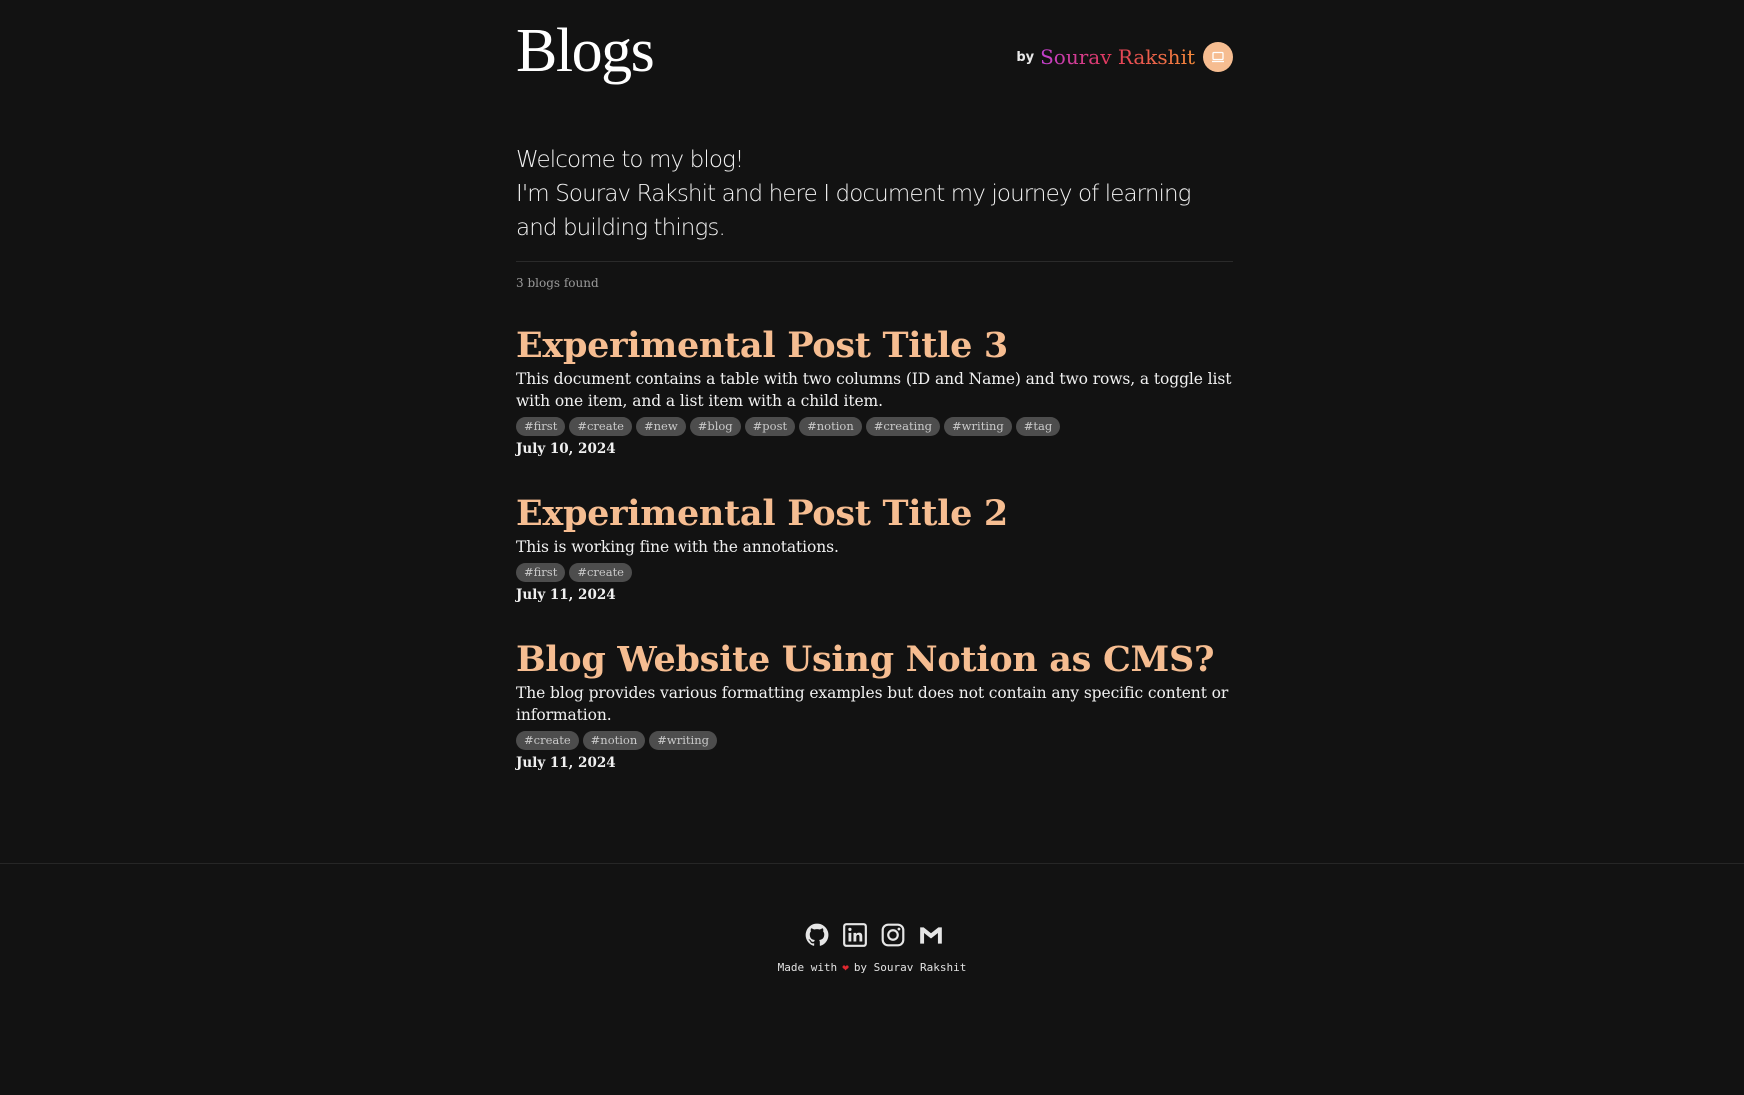 This screenshot has height=1095, width=1744. I want to click on tag: #post, so click(770, 426).